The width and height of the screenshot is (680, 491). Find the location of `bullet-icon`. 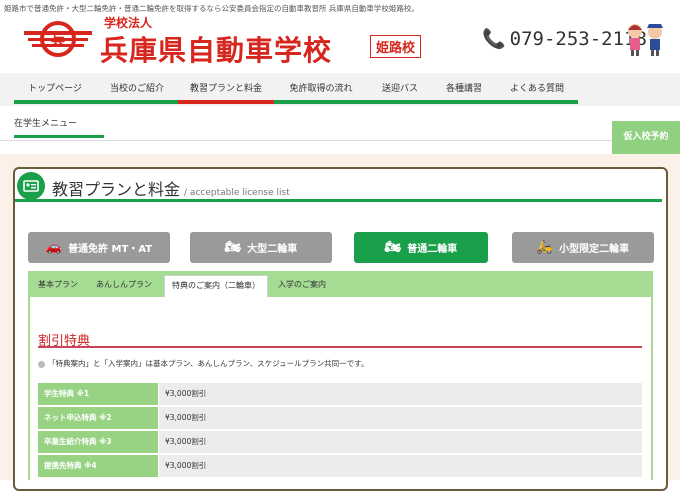

bullet-icon is located at coordinates (41, 364).